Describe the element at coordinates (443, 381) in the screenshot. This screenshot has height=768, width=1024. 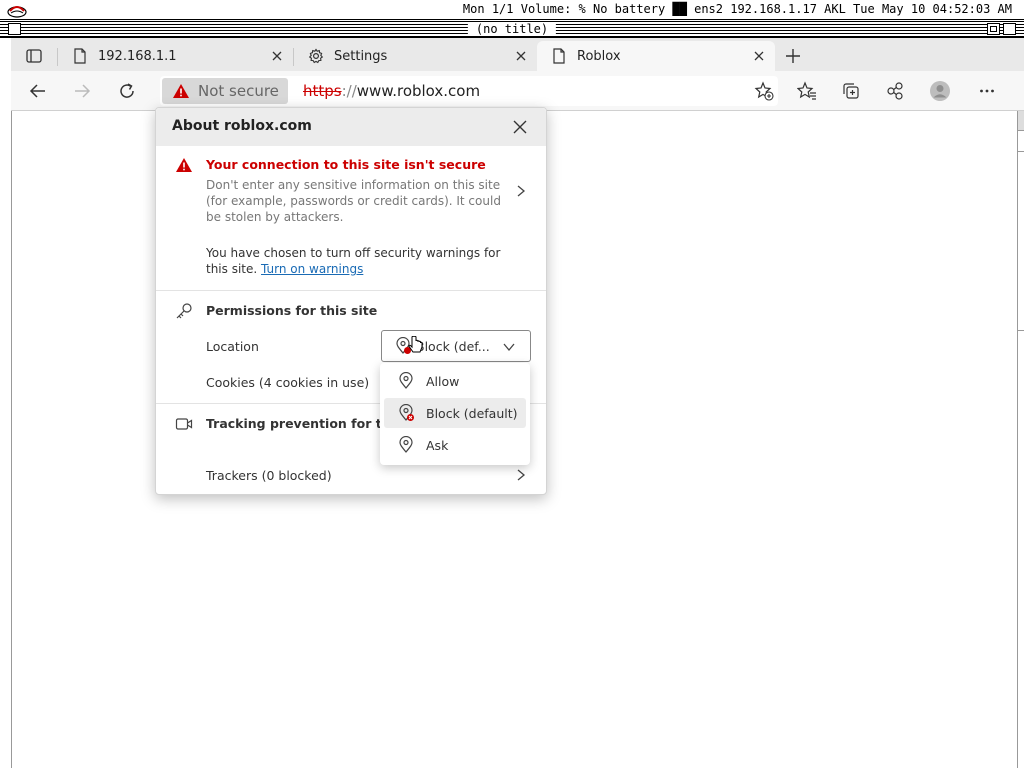
I see `option-label: Allow` at that location.